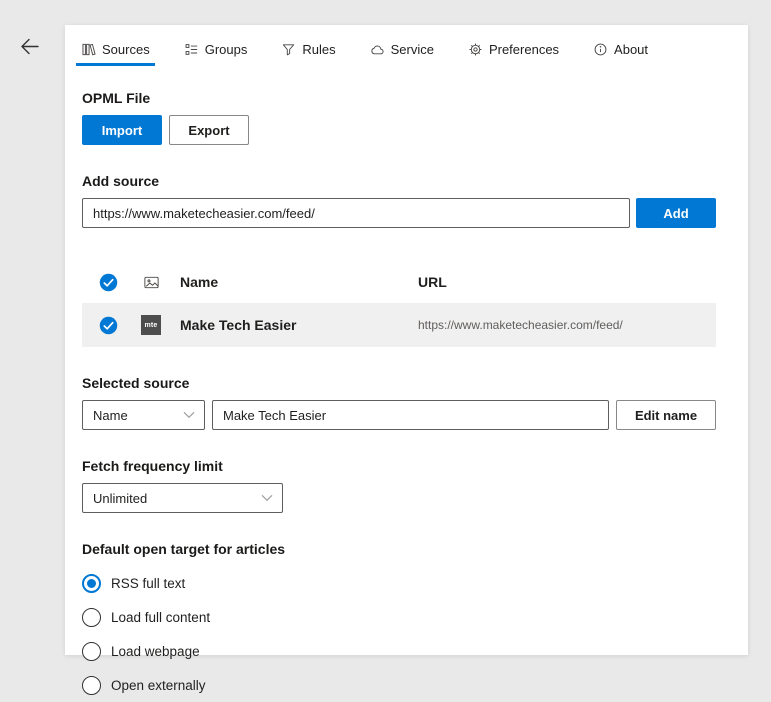  What do you see at coordinates (108, 282) in the screenshot?
I see `select-all-checkbox` at bounding box center [108, 282].